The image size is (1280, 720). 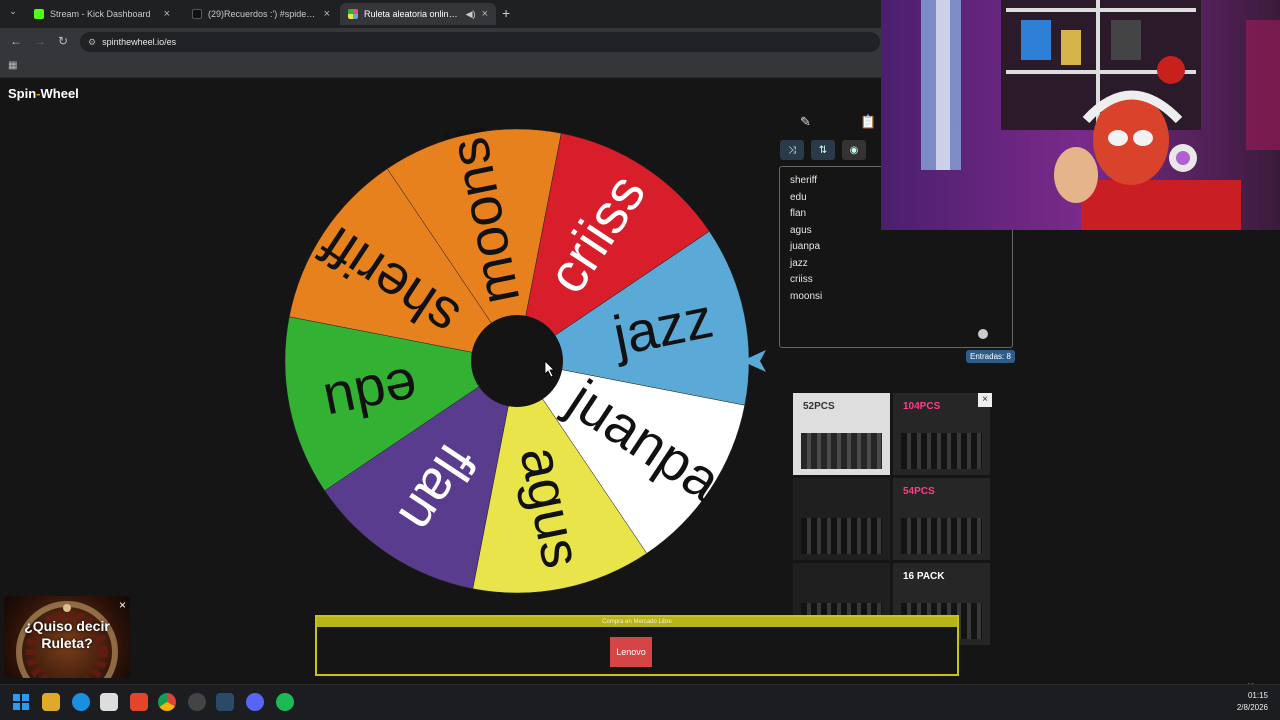 What do you see at coordinates (197, 14) in the screenshot?
I see `tiktok-icon` at bounding box center [197, 14].